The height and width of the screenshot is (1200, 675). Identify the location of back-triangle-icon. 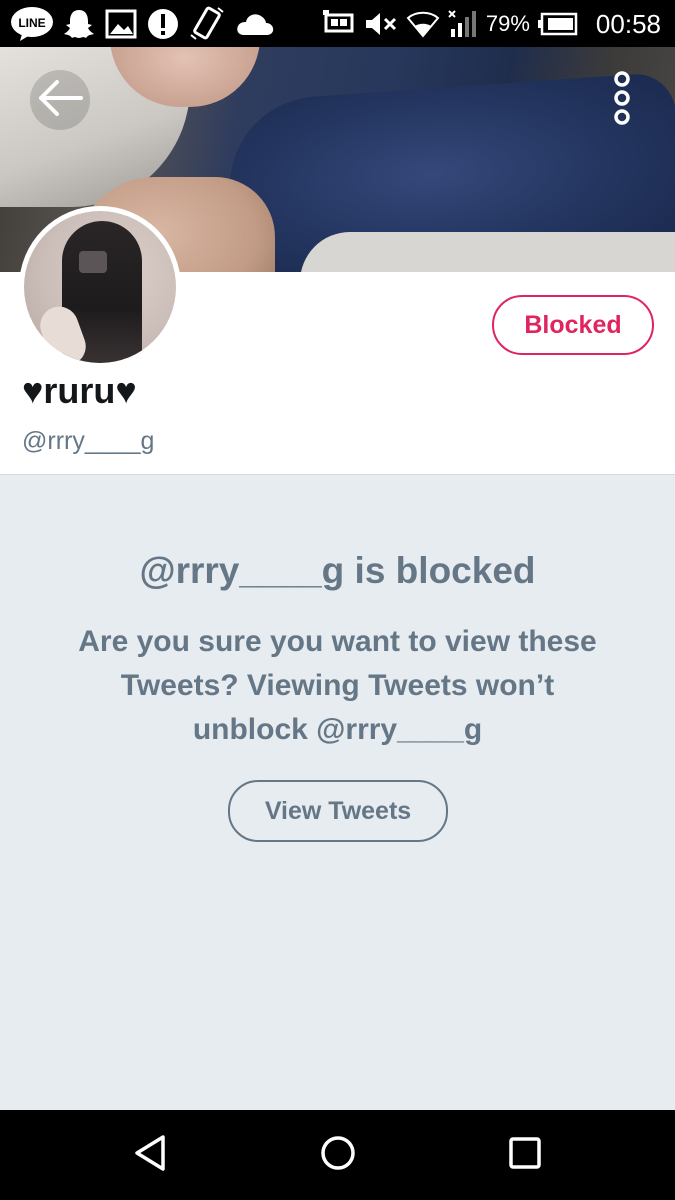
(150, 1155).